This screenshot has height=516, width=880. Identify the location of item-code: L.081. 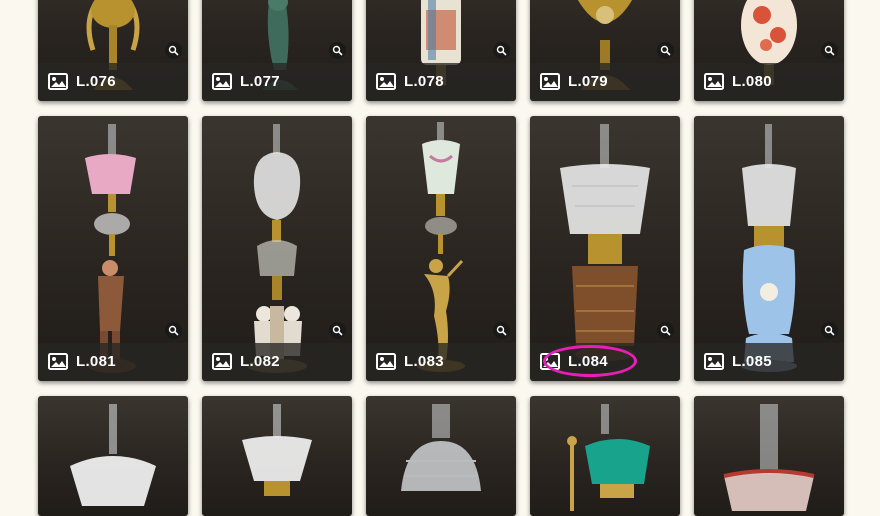
(96, 361).